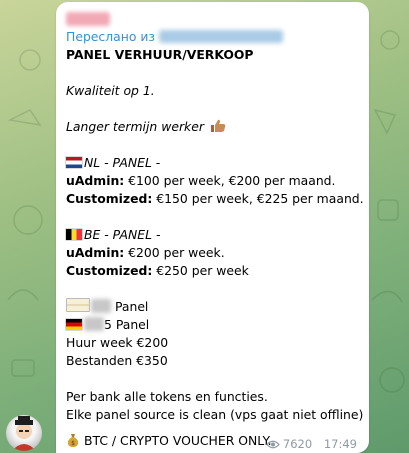  What do you see at coordinates (200, 270) in the screenshot?
I see `be-customized-price: €250 per week` at bounding box center [200, 270].